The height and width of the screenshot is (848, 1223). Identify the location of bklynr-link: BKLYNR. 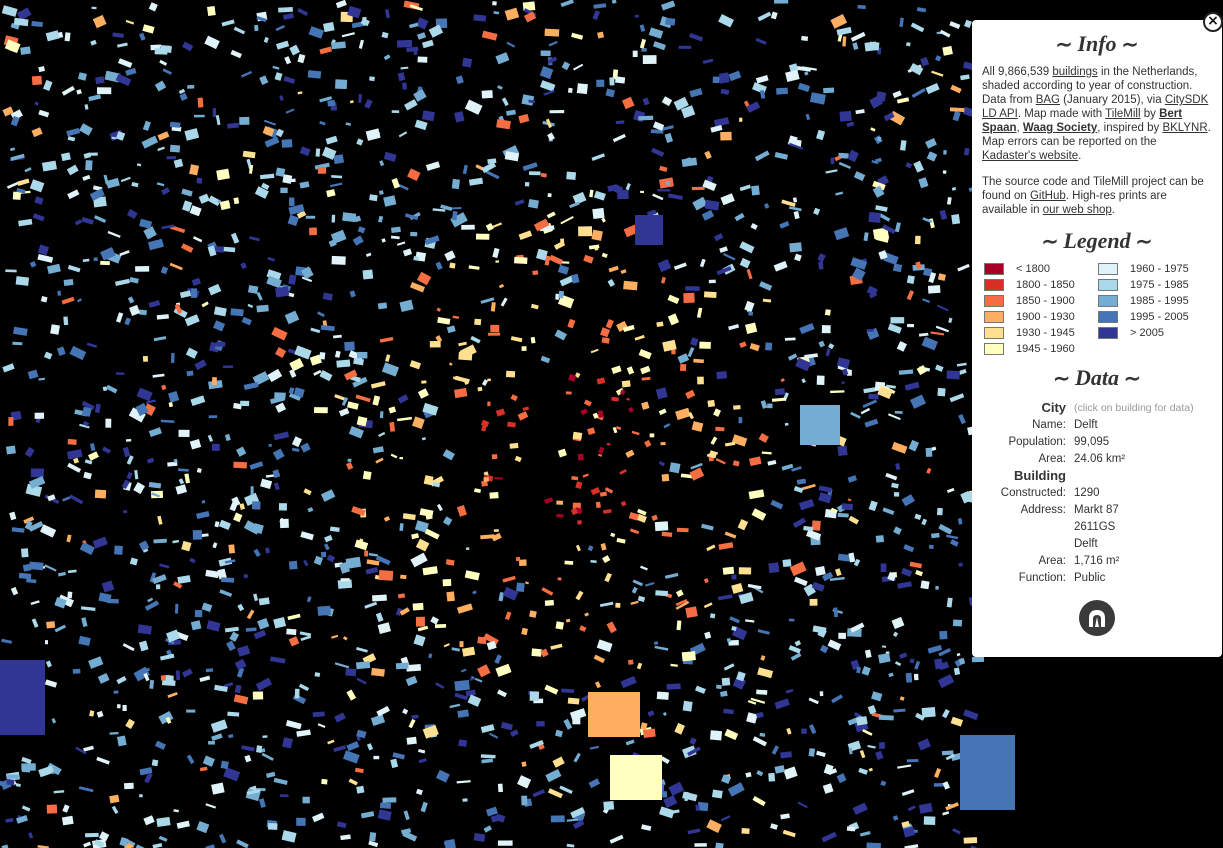
(1184, 128).